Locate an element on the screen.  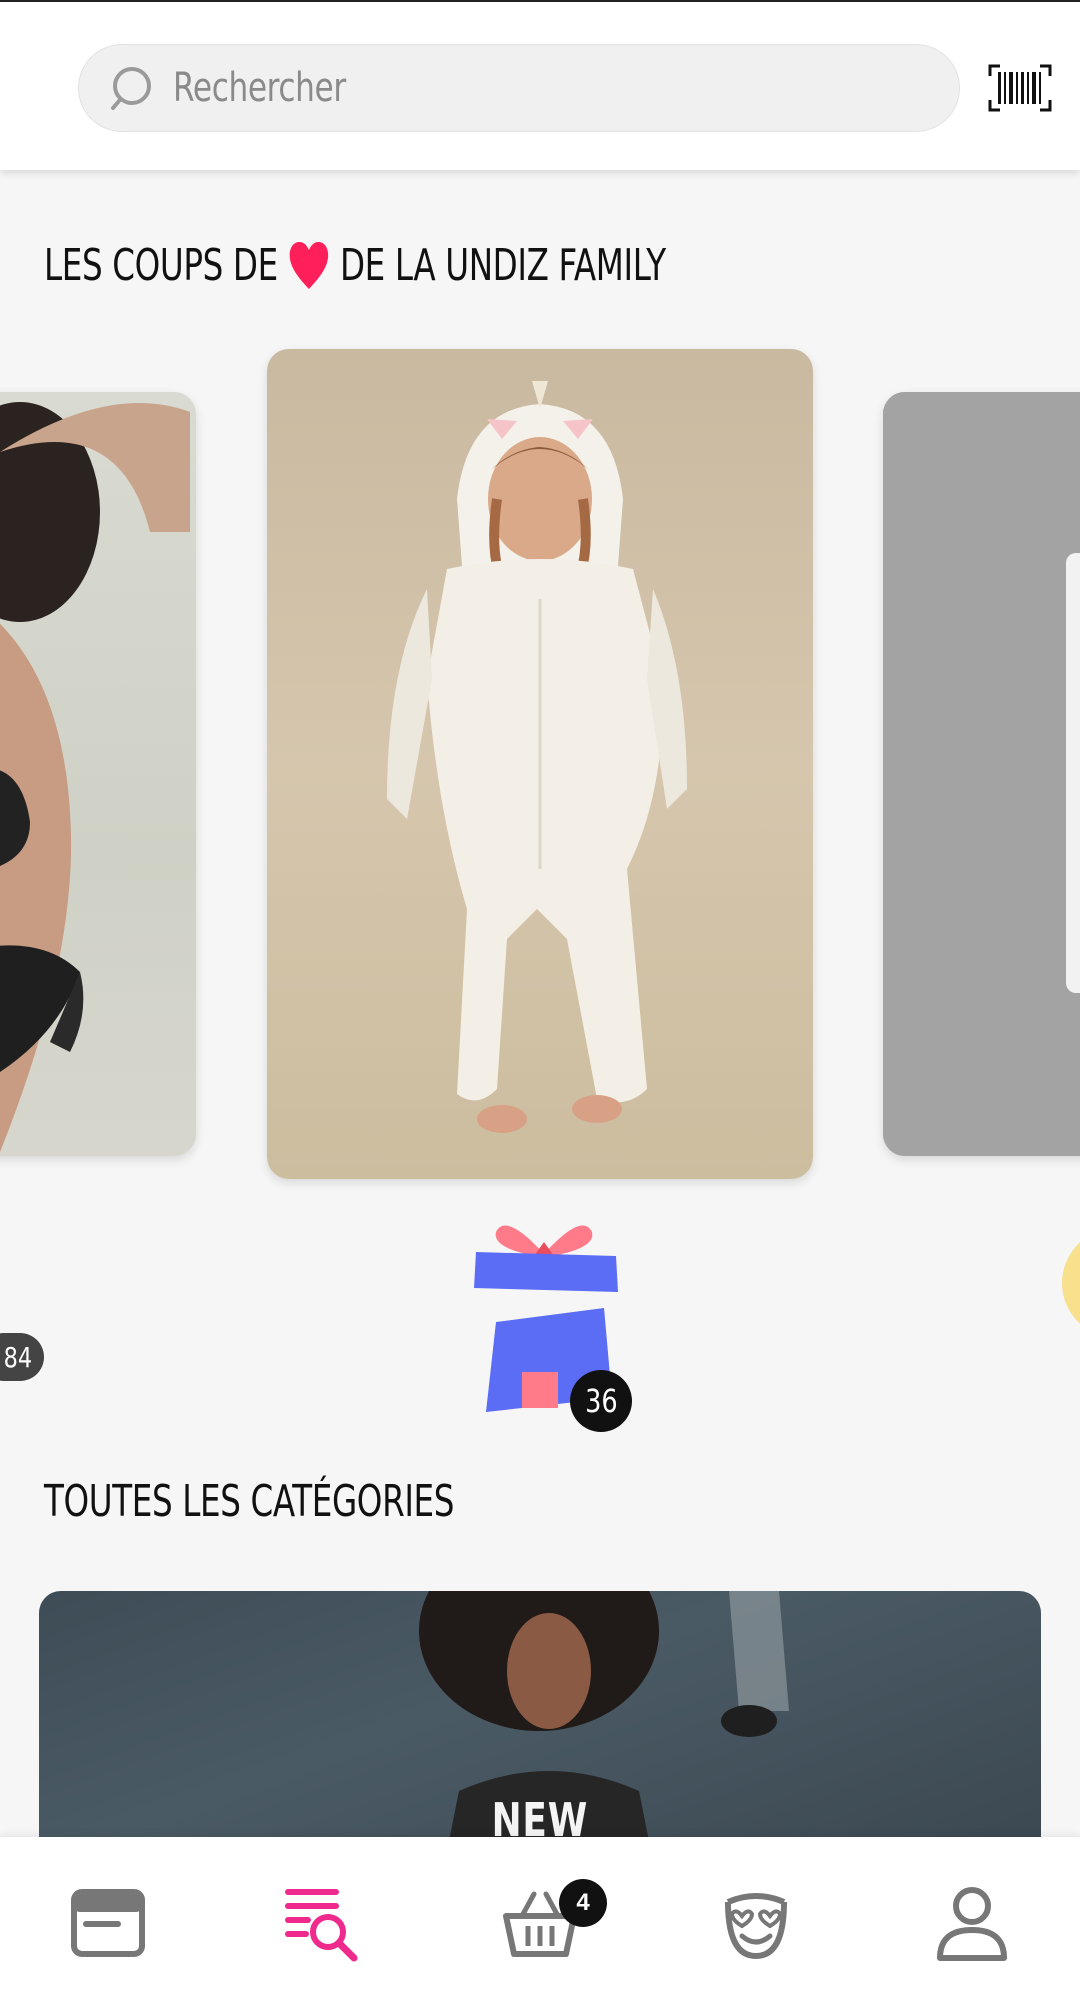
product-card-left is located at coordinates (98, 774).